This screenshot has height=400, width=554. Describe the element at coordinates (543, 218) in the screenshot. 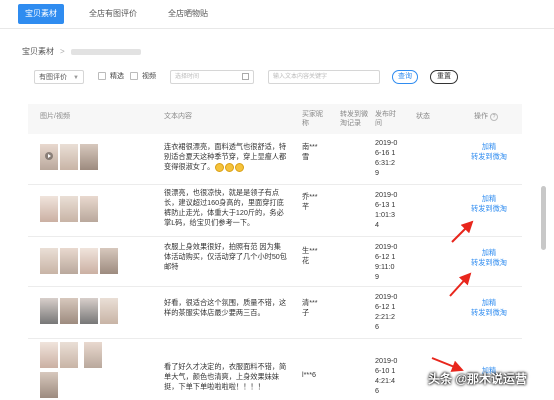

I see `vertical-scrollbar` at that location.